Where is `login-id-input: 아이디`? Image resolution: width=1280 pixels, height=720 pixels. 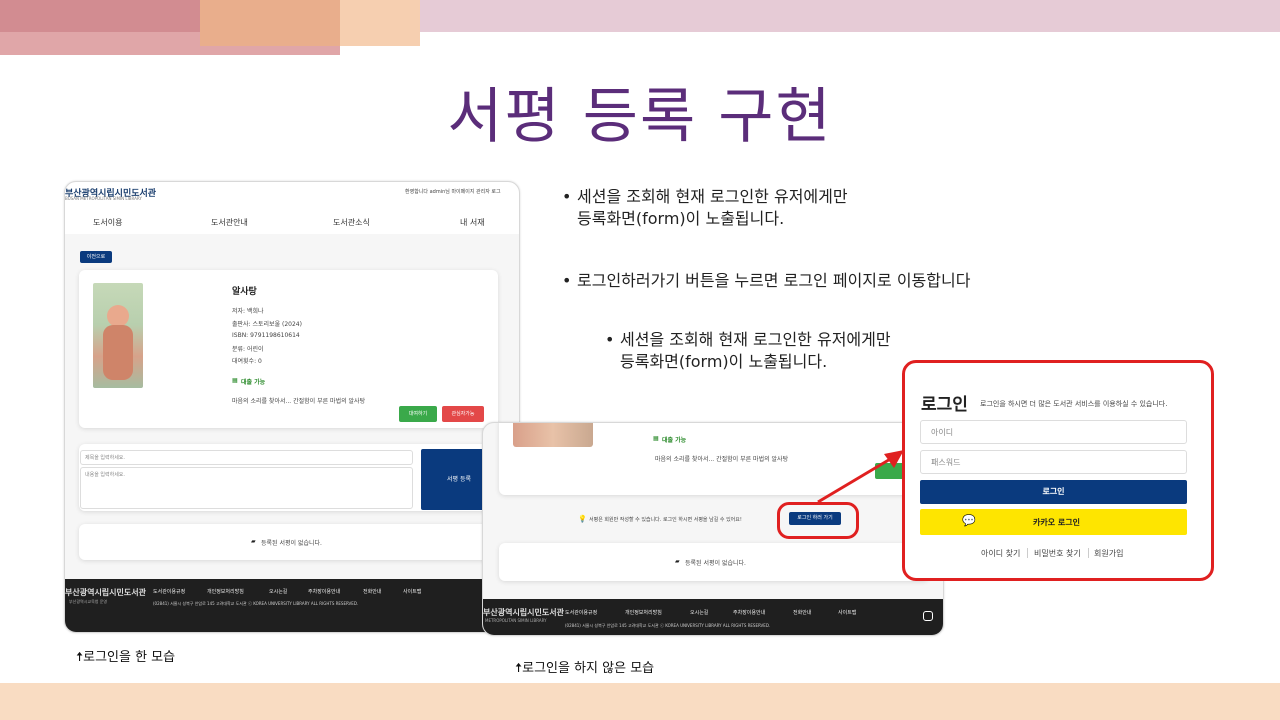
login-id-input: 아이디 is located at coordinates (1053, 432).